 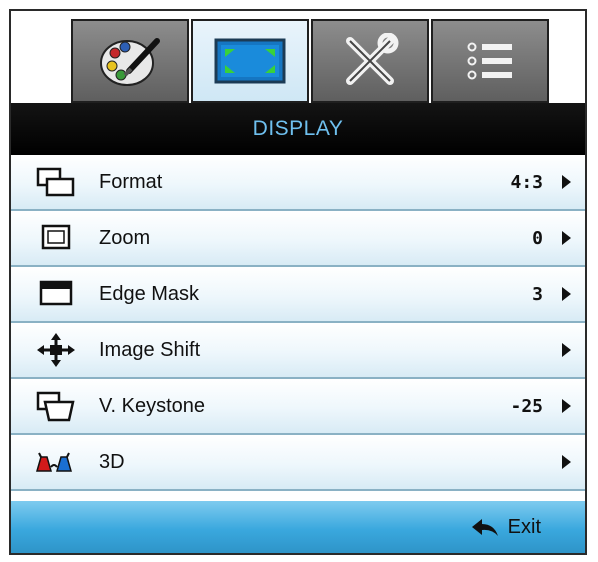 What do you see at coordinates (298, 527) in the screenshot?
I see `menu-footer: Exit` at bounding box center [298, 527].